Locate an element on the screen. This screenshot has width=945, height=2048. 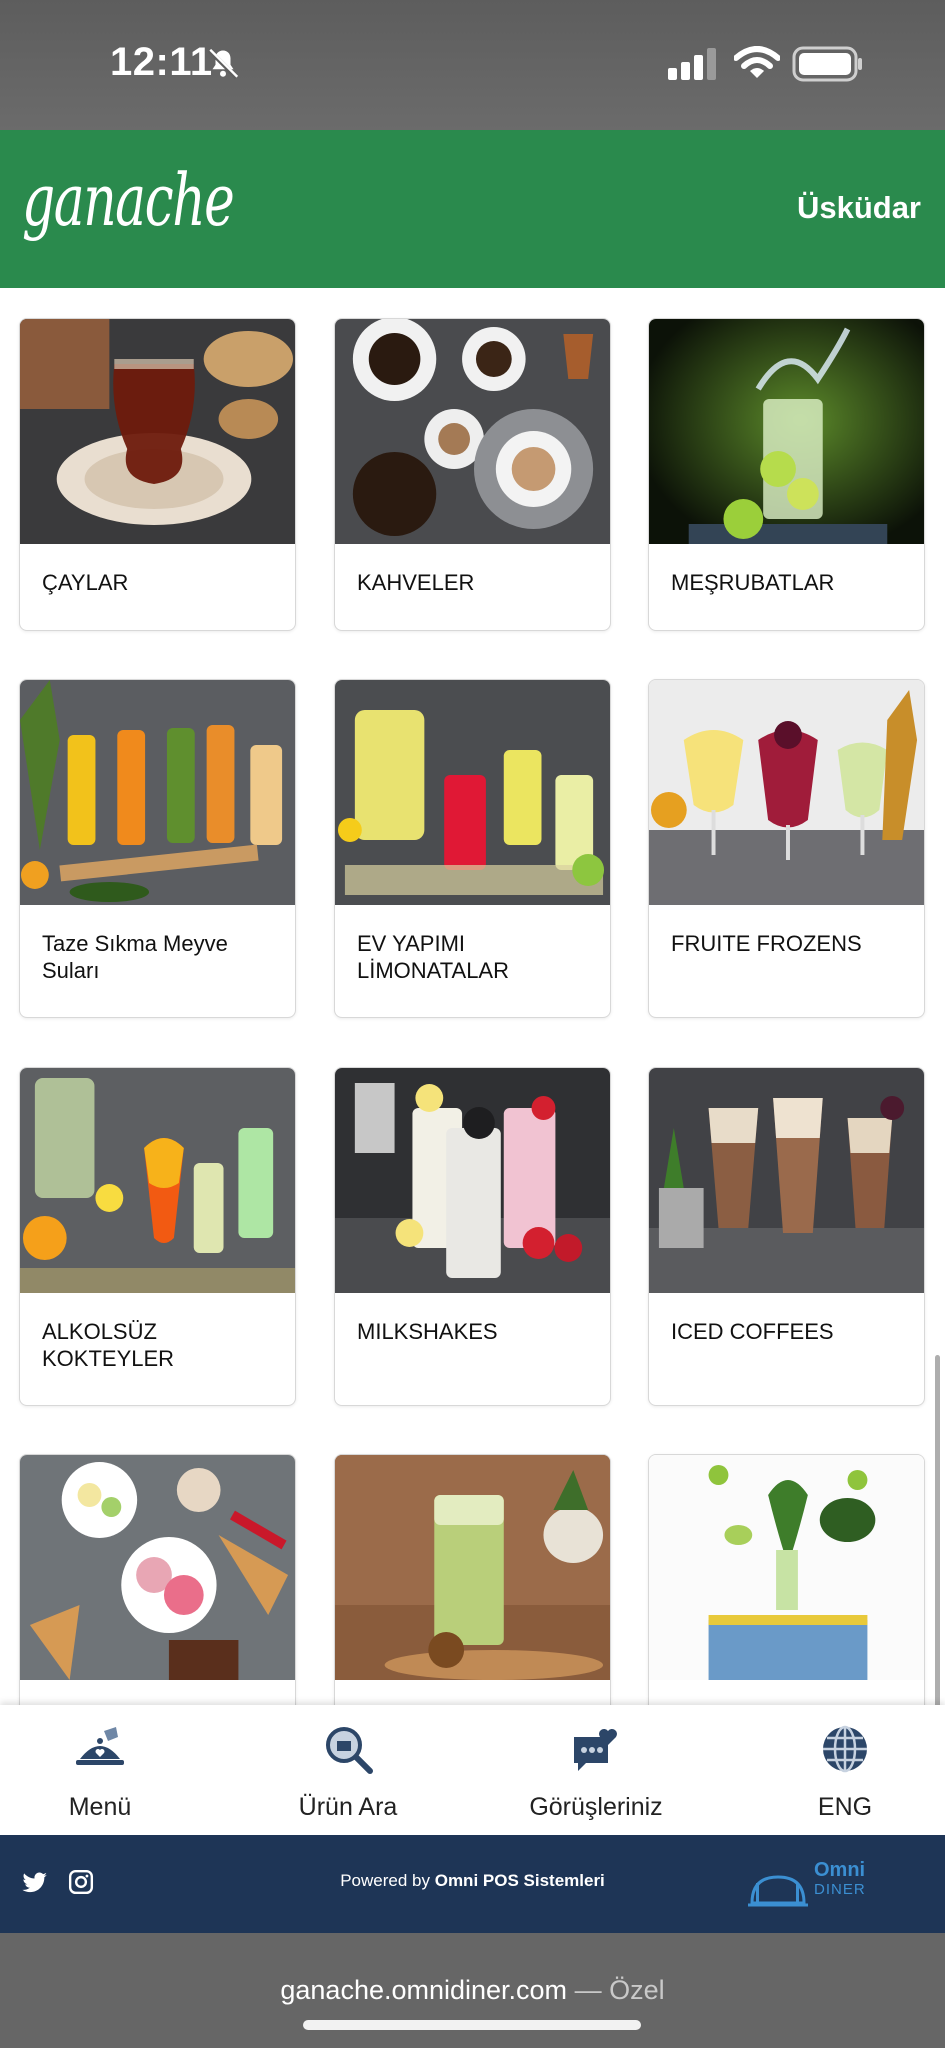
green-drink-image is located at coordinates (472, 1567).